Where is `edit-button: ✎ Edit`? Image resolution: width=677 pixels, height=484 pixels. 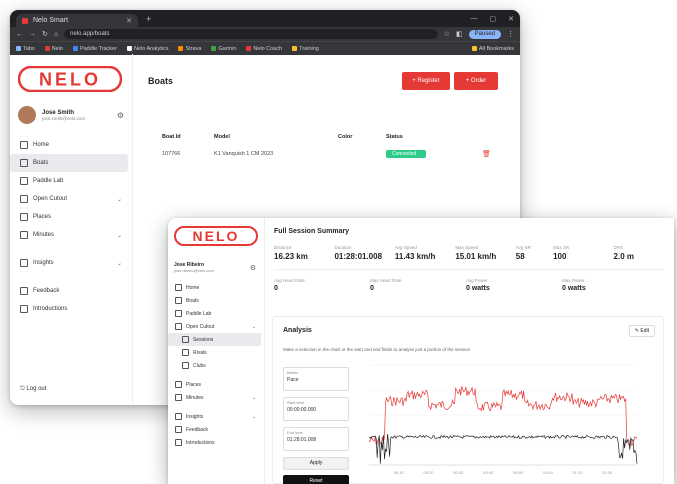 edit-button: ✎ Edit is located at coordinates (641, 331).